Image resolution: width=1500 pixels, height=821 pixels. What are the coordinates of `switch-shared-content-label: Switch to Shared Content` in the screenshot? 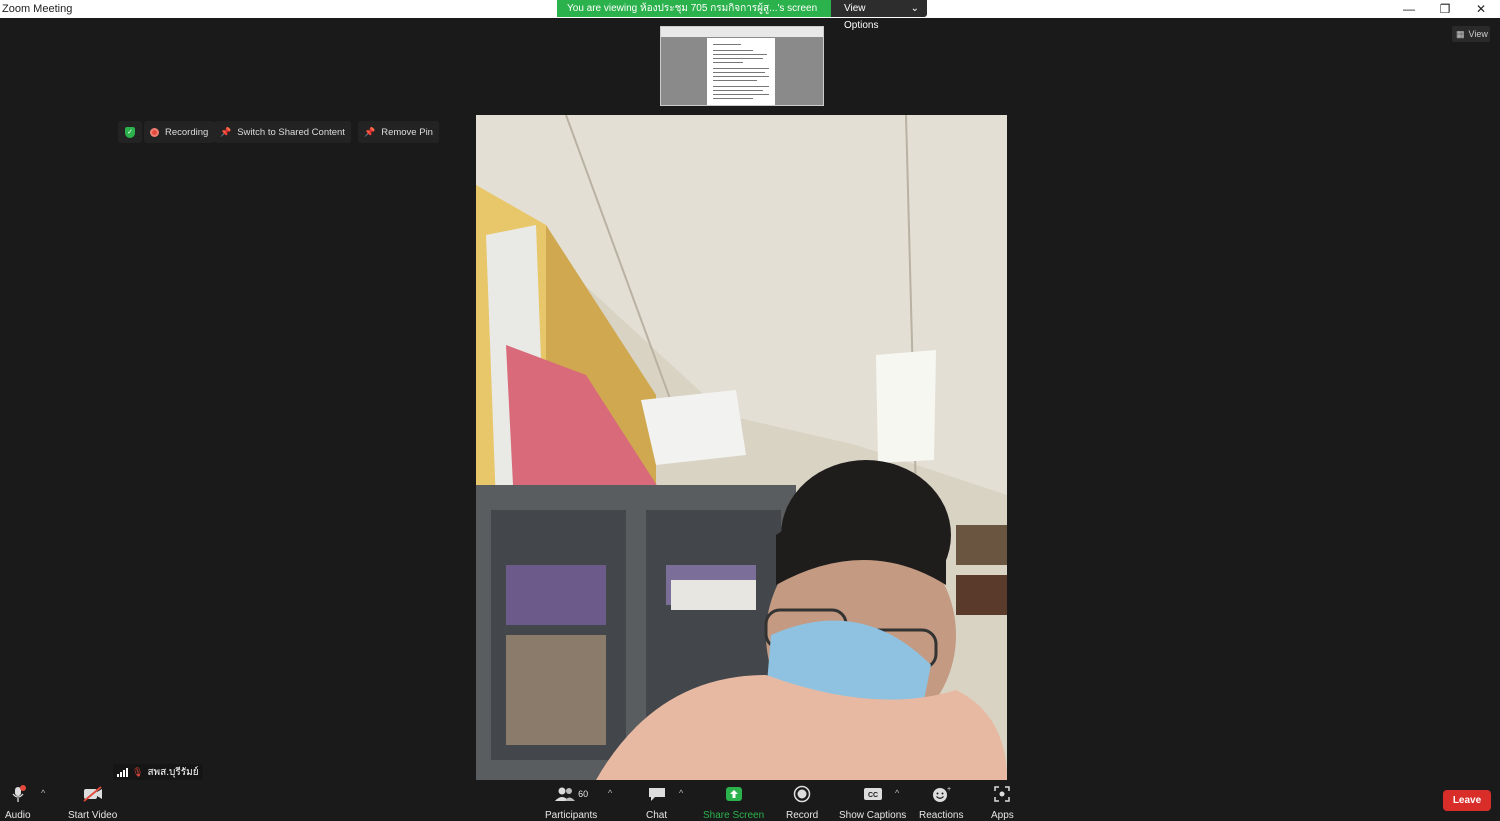 It's located at (291, 132).